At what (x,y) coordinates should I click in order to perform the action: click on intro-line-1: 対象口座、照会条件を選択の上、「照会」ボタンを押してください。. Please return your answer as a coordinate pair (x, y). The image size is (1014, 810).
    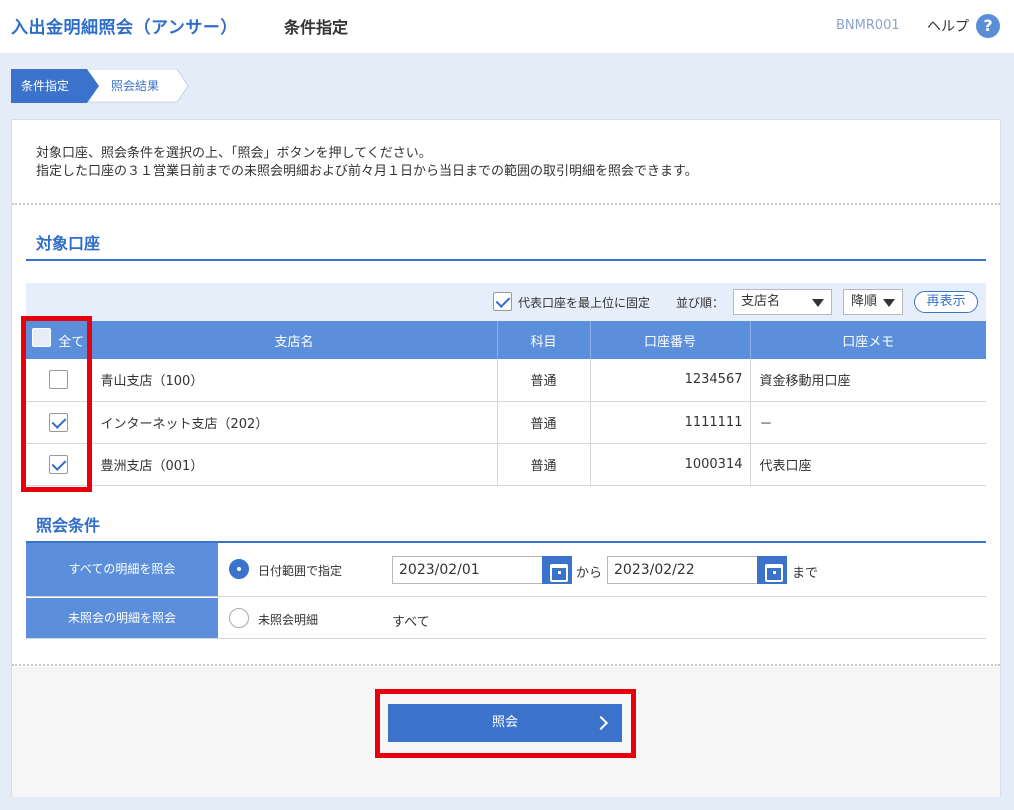
    Looking at the image, I should click on (234, 153).